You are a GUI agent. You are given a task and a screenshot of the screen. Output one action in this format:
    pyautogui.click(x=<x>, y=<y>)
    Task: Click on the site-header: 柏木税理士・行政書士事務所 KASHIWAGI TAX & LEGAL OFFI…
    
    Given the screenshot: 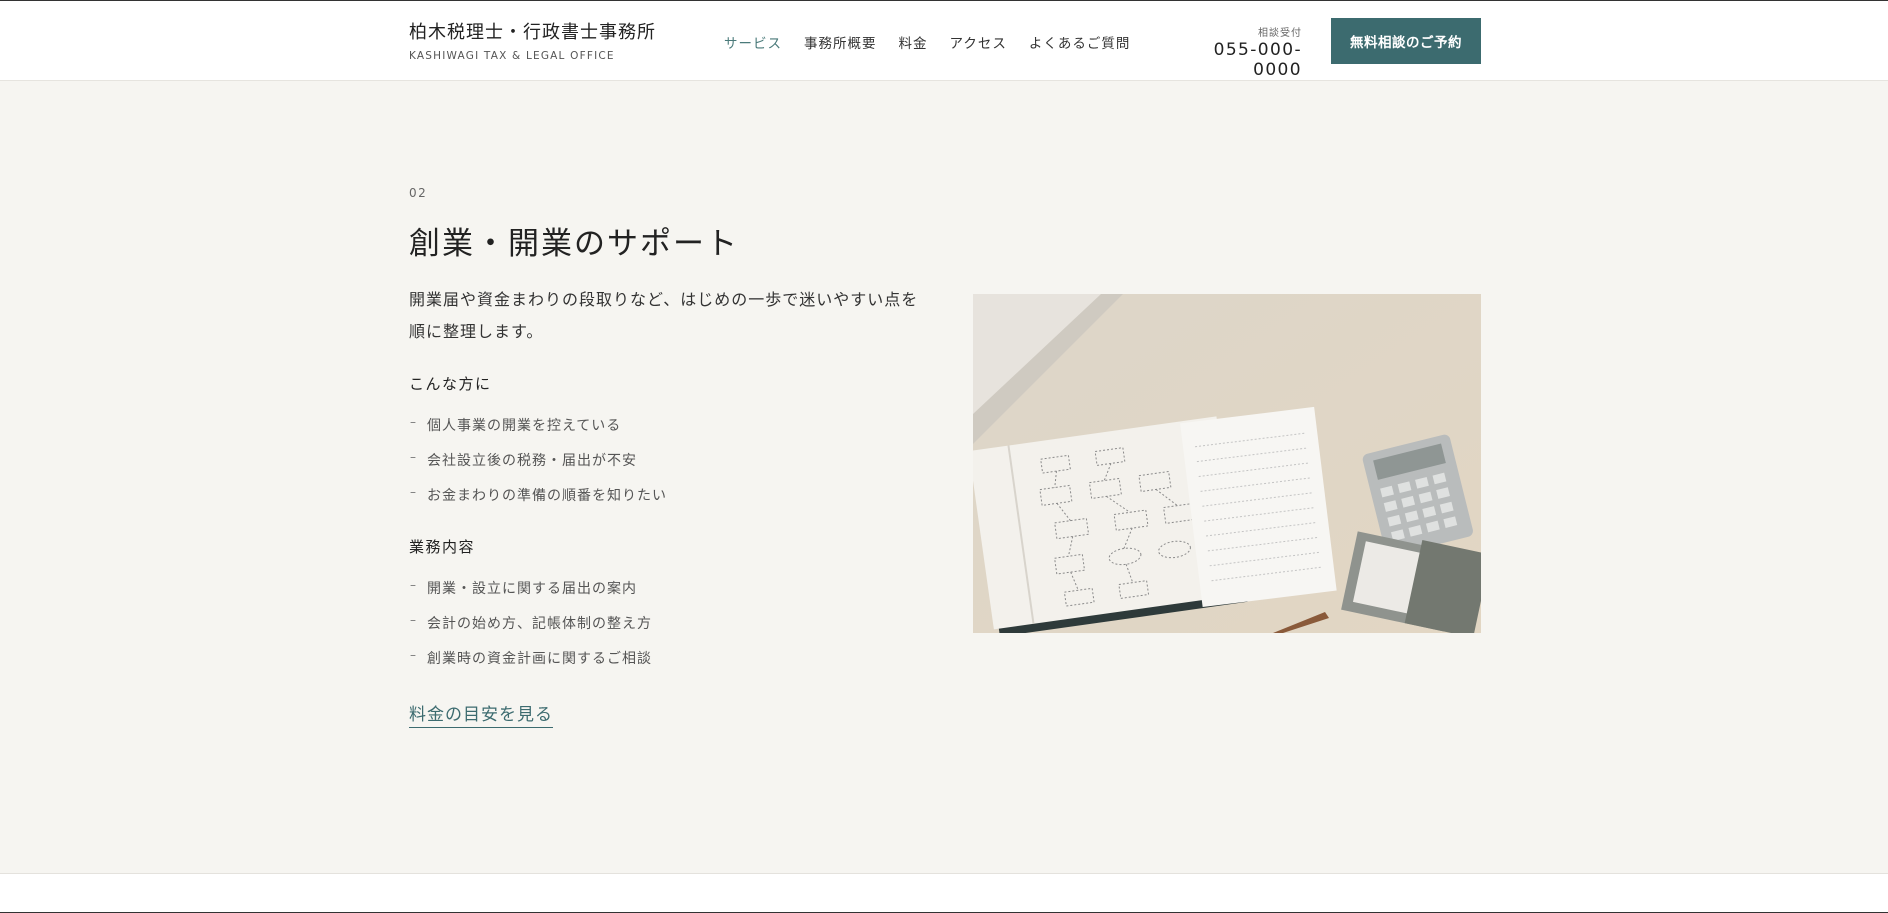 What is the action you would take?
    pyautogui.click(x=944, y=41)
    